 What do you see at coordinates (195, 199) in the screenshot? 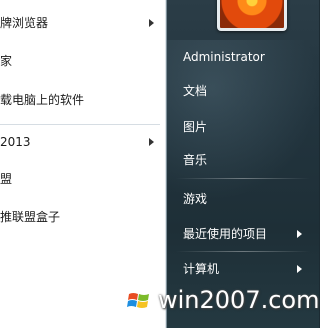
I see `games-link: 游戏` at bounding box center [195, 199].